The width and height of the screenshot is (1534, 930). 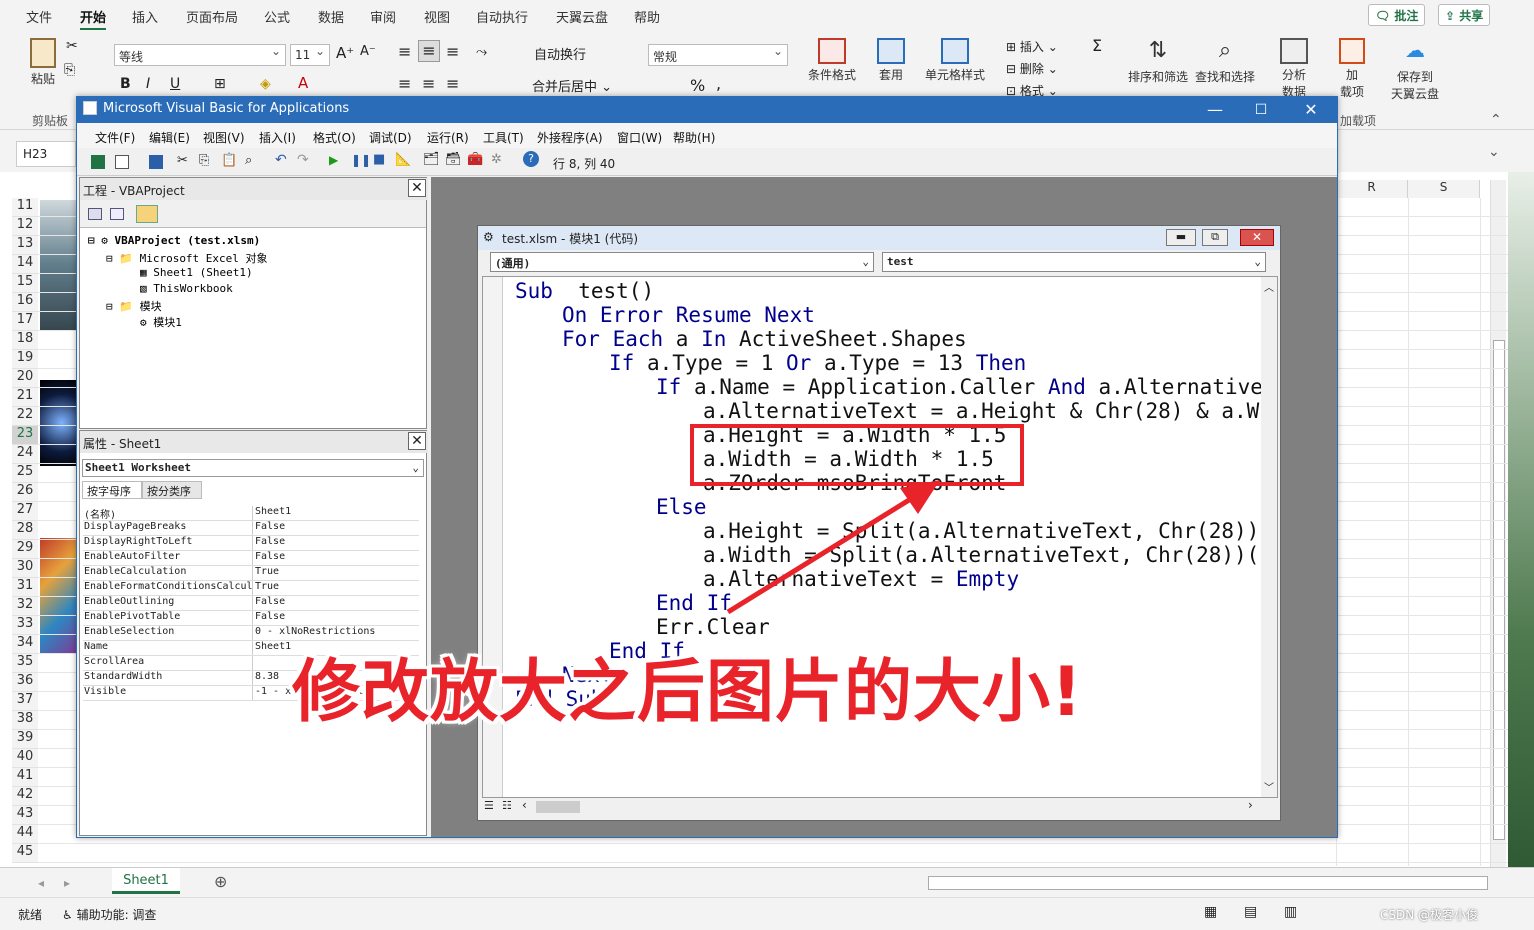 I want to click on column-header: R, so click(x=1372, y=189).